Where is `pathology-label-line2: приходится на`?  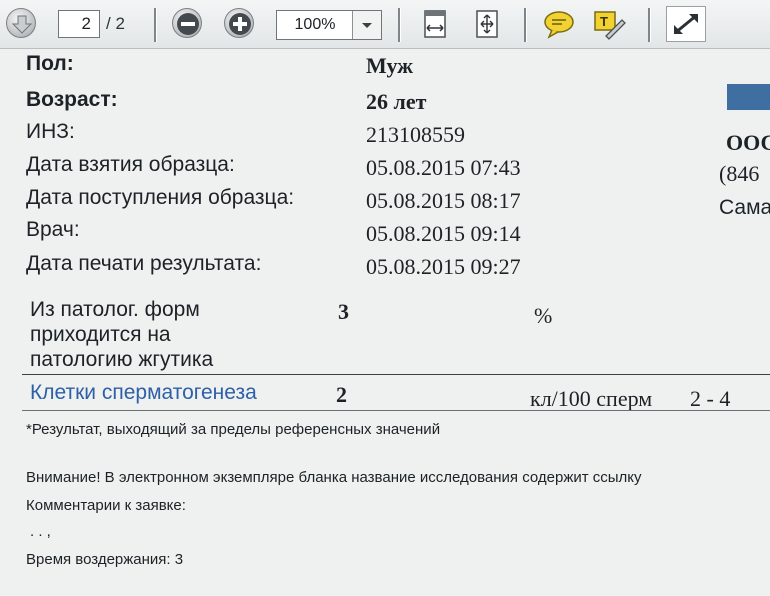
pathology-label-line2: приходится на is located at coordinates (100, 334).